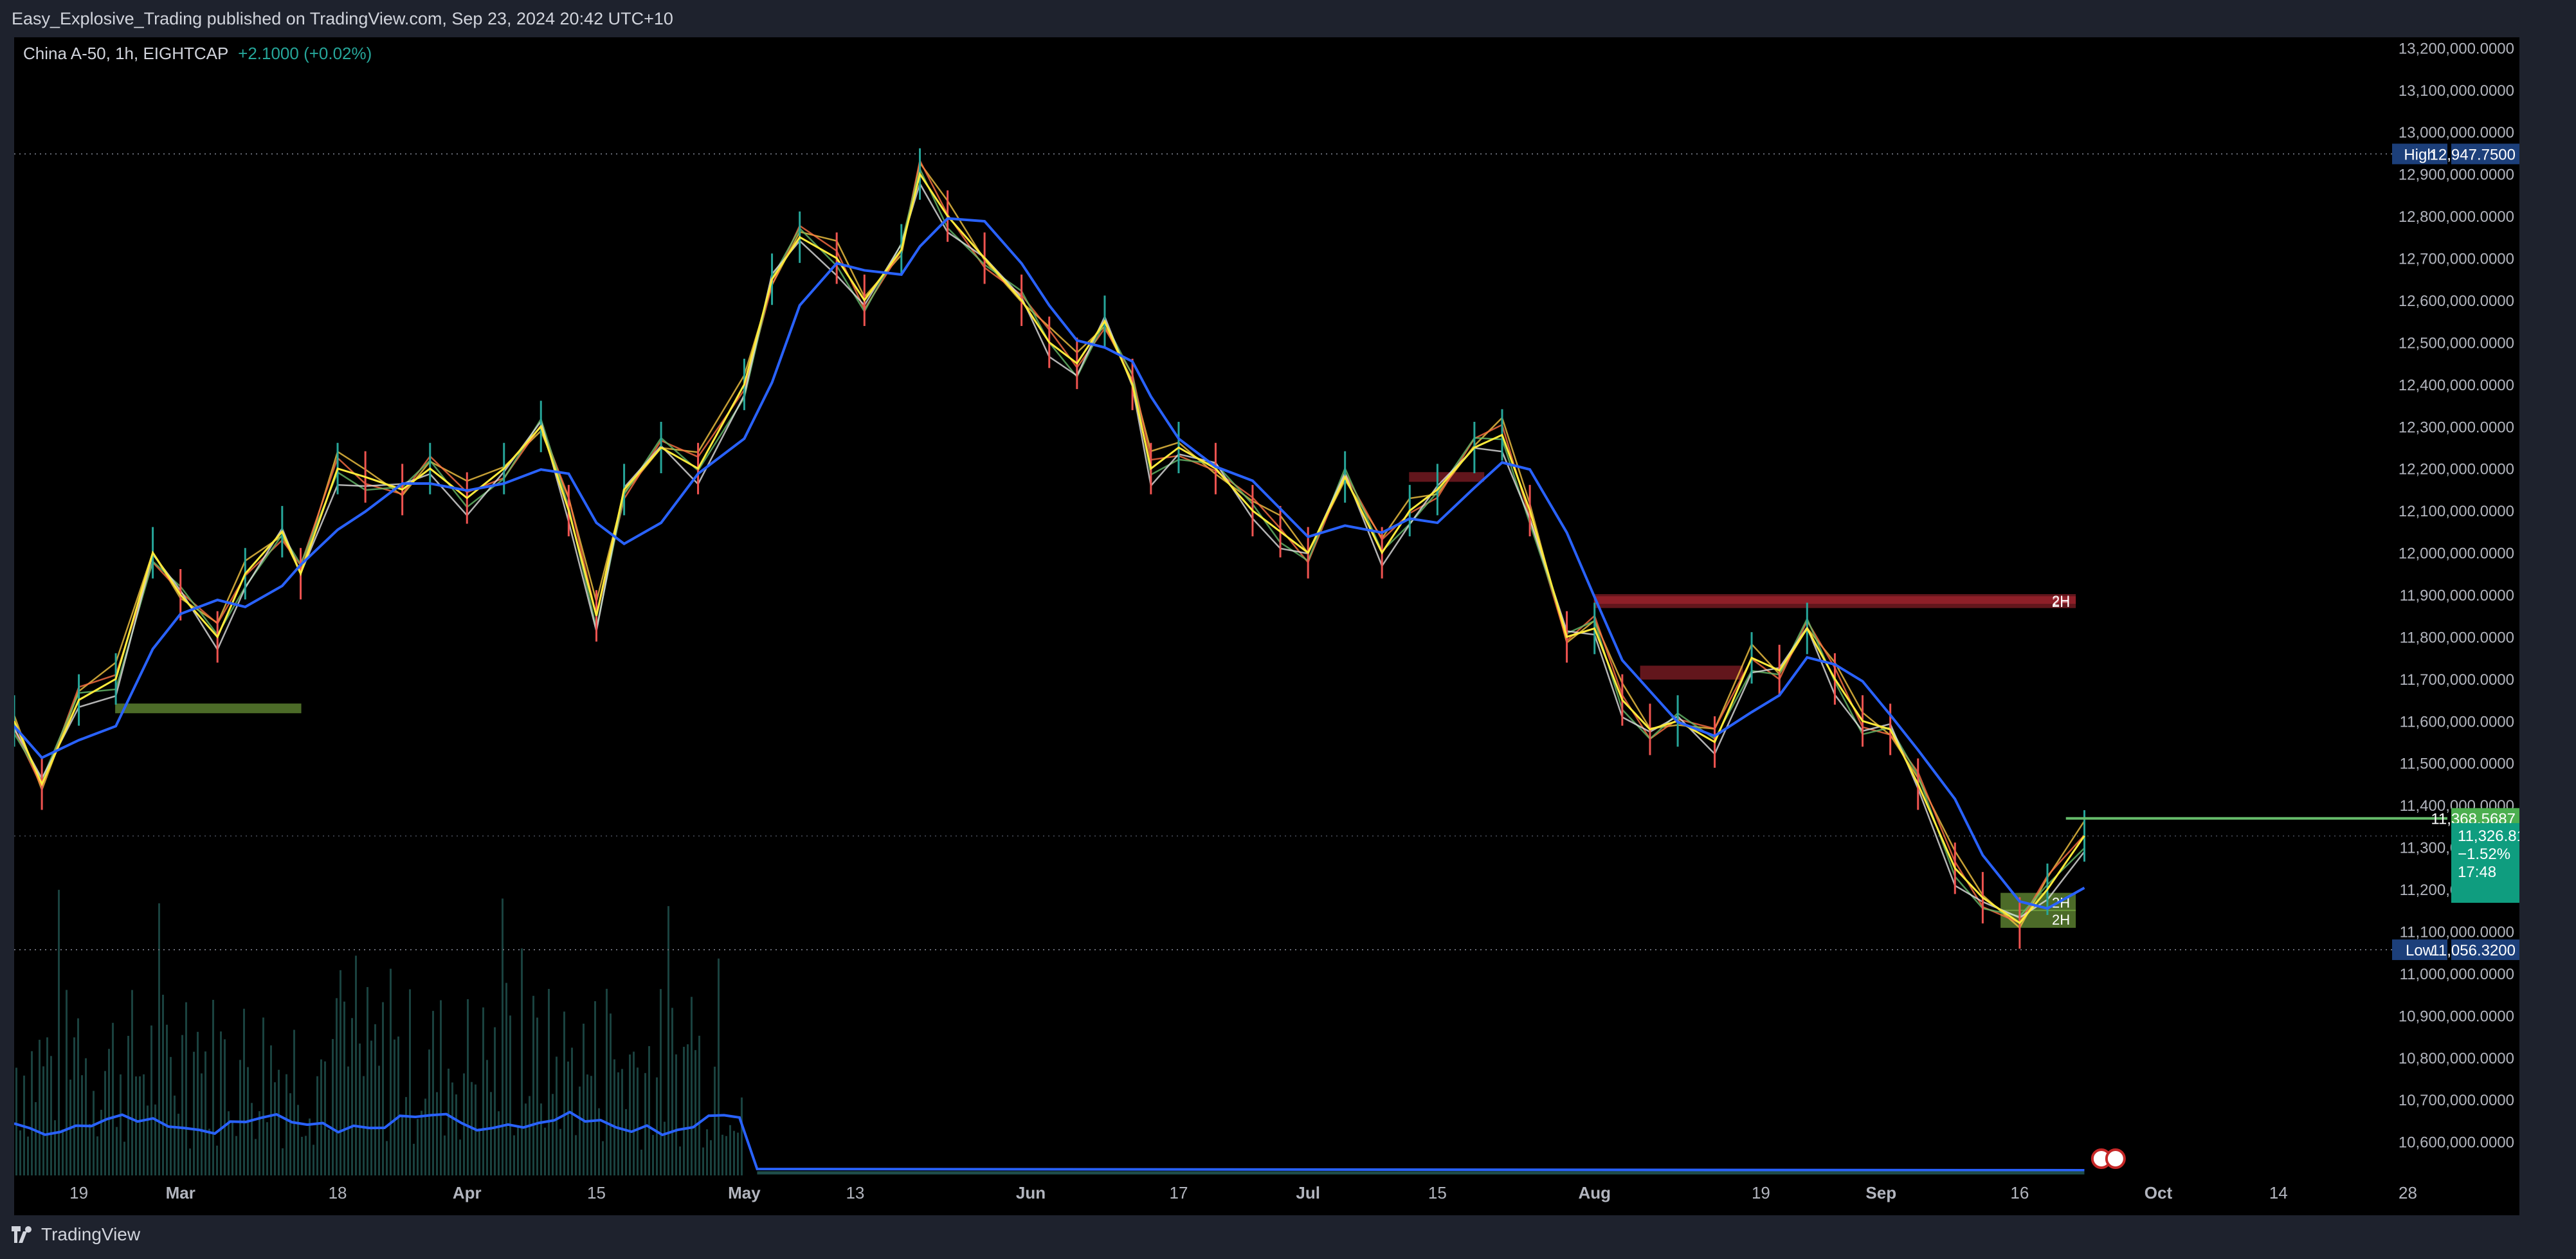 The image size is (2576, 1259). What do you see at coordinates (2457, 932) in the screenshot?
I see `price-tick-label: 11,100,000.0000` at bounding box center [2457, 932].